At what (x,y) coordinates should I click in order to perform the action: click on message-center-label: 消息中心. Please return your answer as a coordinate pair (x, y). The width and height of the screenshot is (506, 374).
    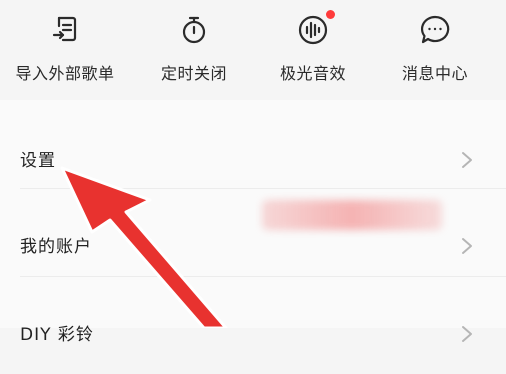
    Looking at the image, I should click on (434, 73).